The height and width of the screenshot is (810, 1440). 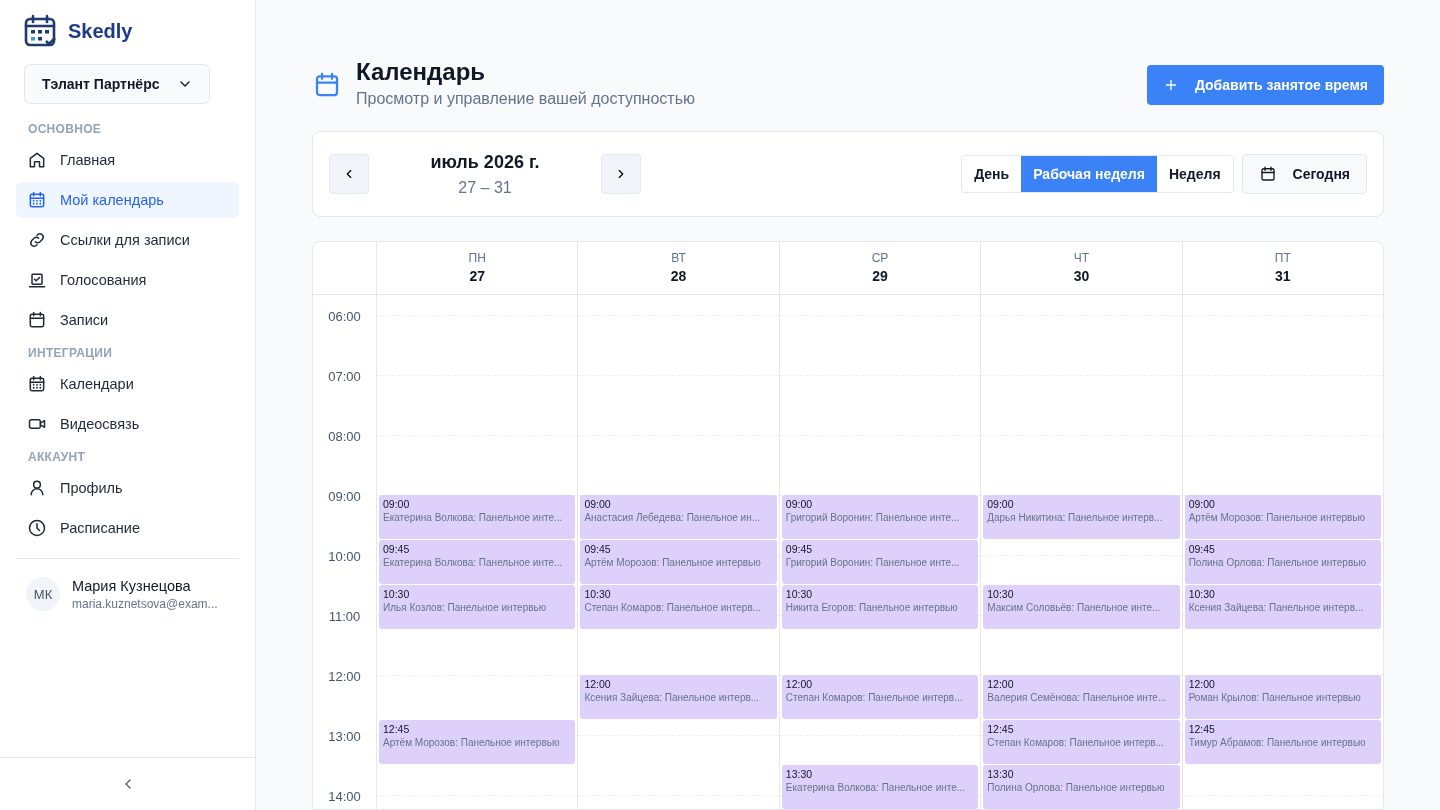 What do you see at coordinates (344, 497) in the screenshot?
I see `hour-label: 09:00` at bounding box center [344, 497].